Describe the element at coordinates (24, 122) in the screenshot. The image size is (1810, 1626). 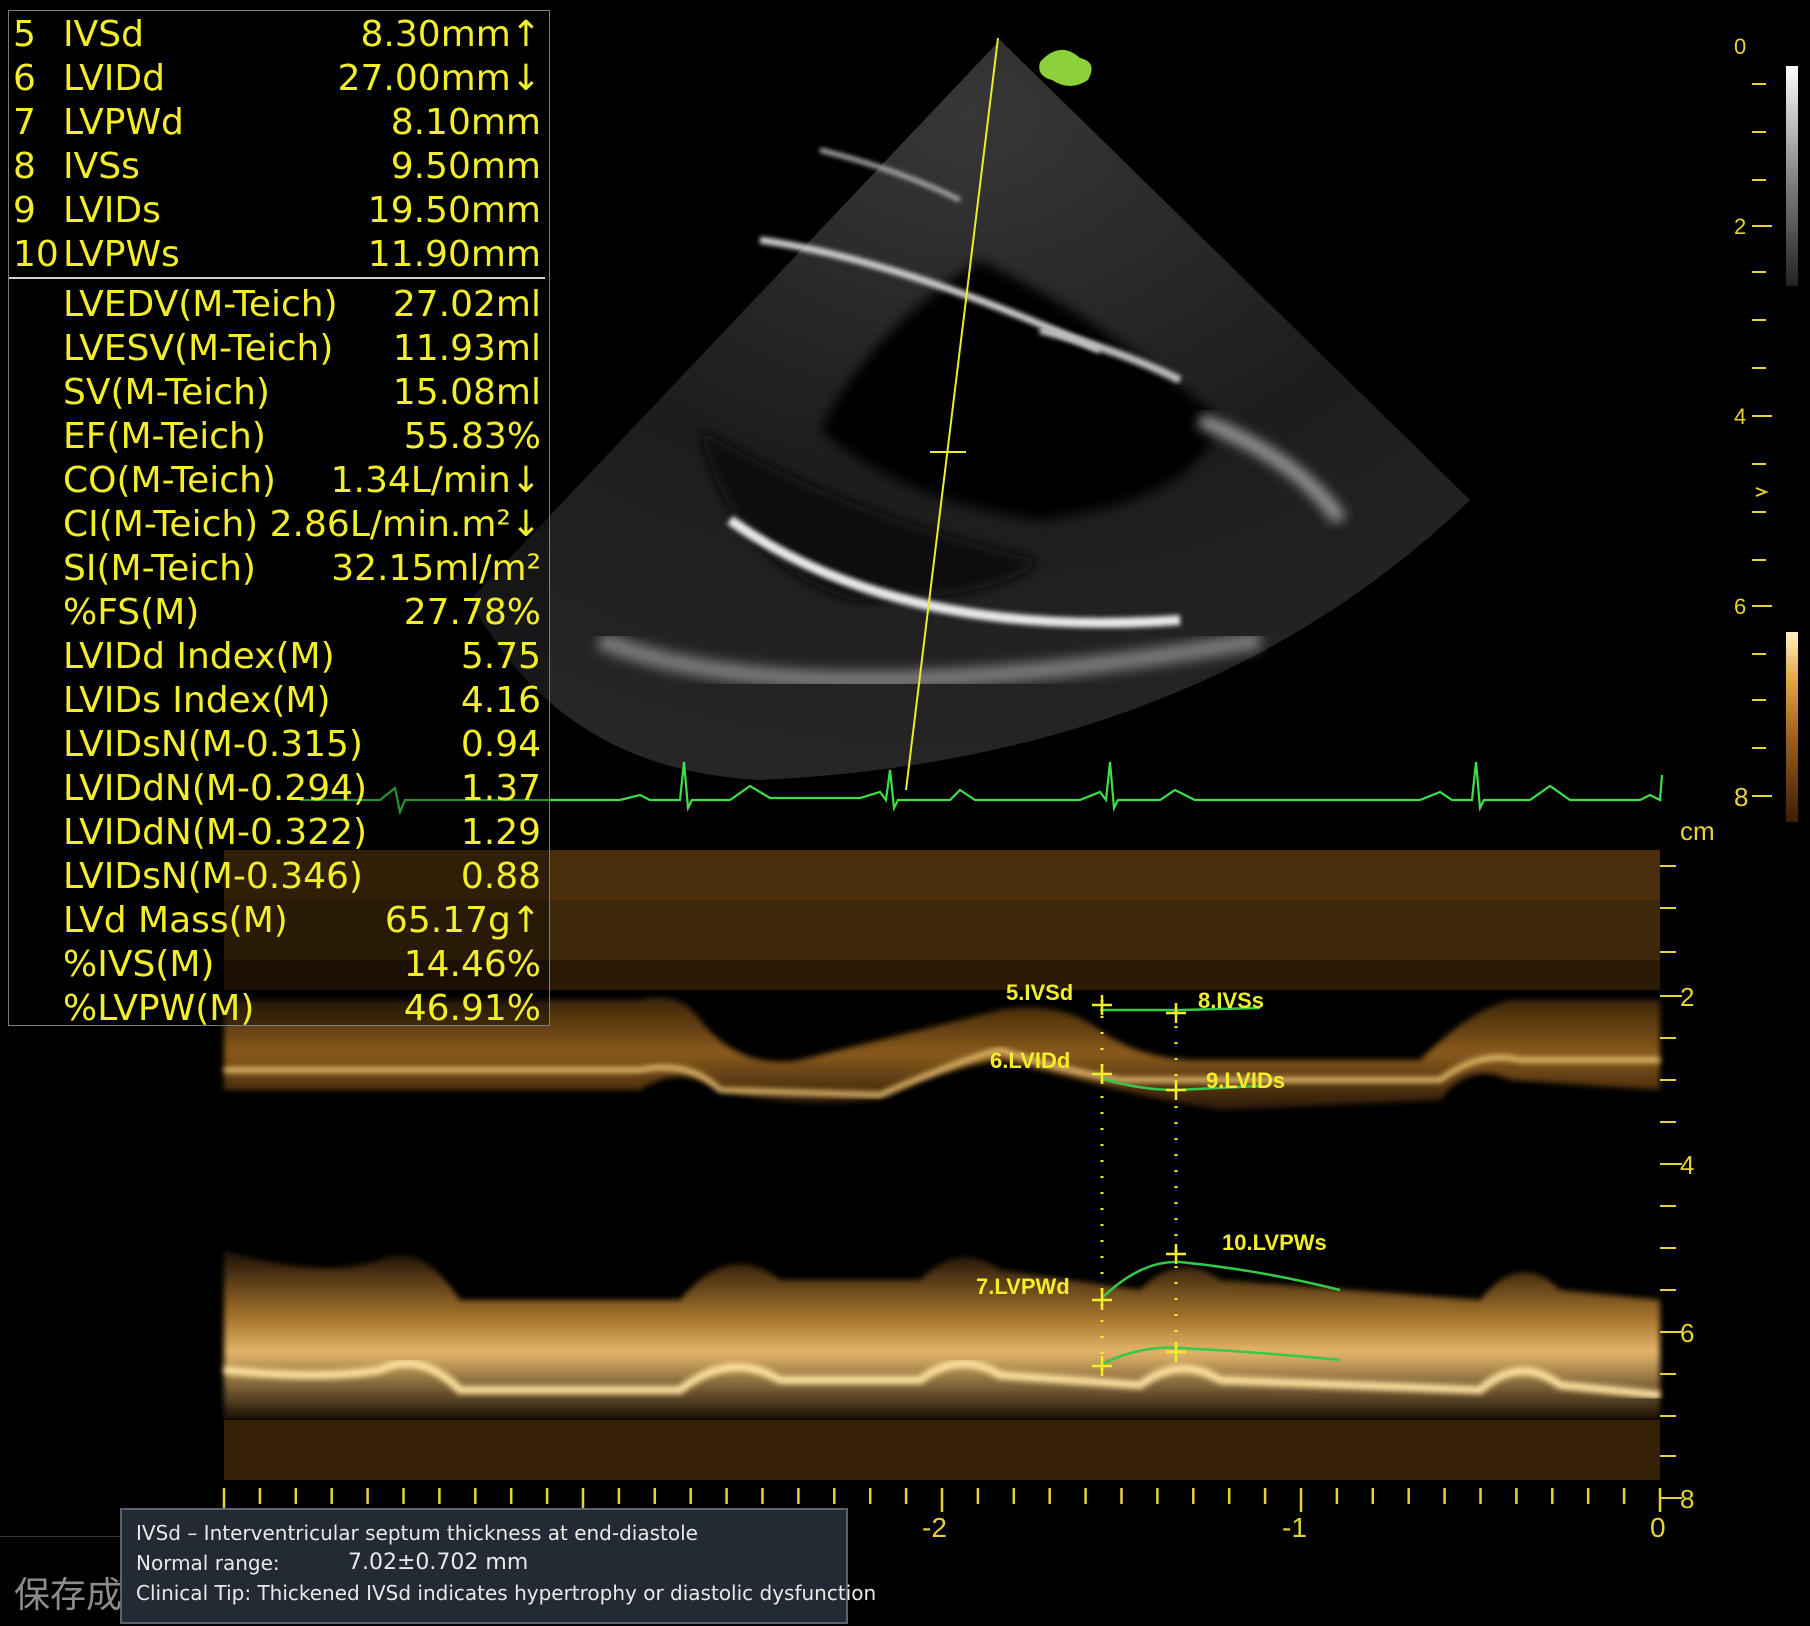
I see `measurement-number: 7` at that location.